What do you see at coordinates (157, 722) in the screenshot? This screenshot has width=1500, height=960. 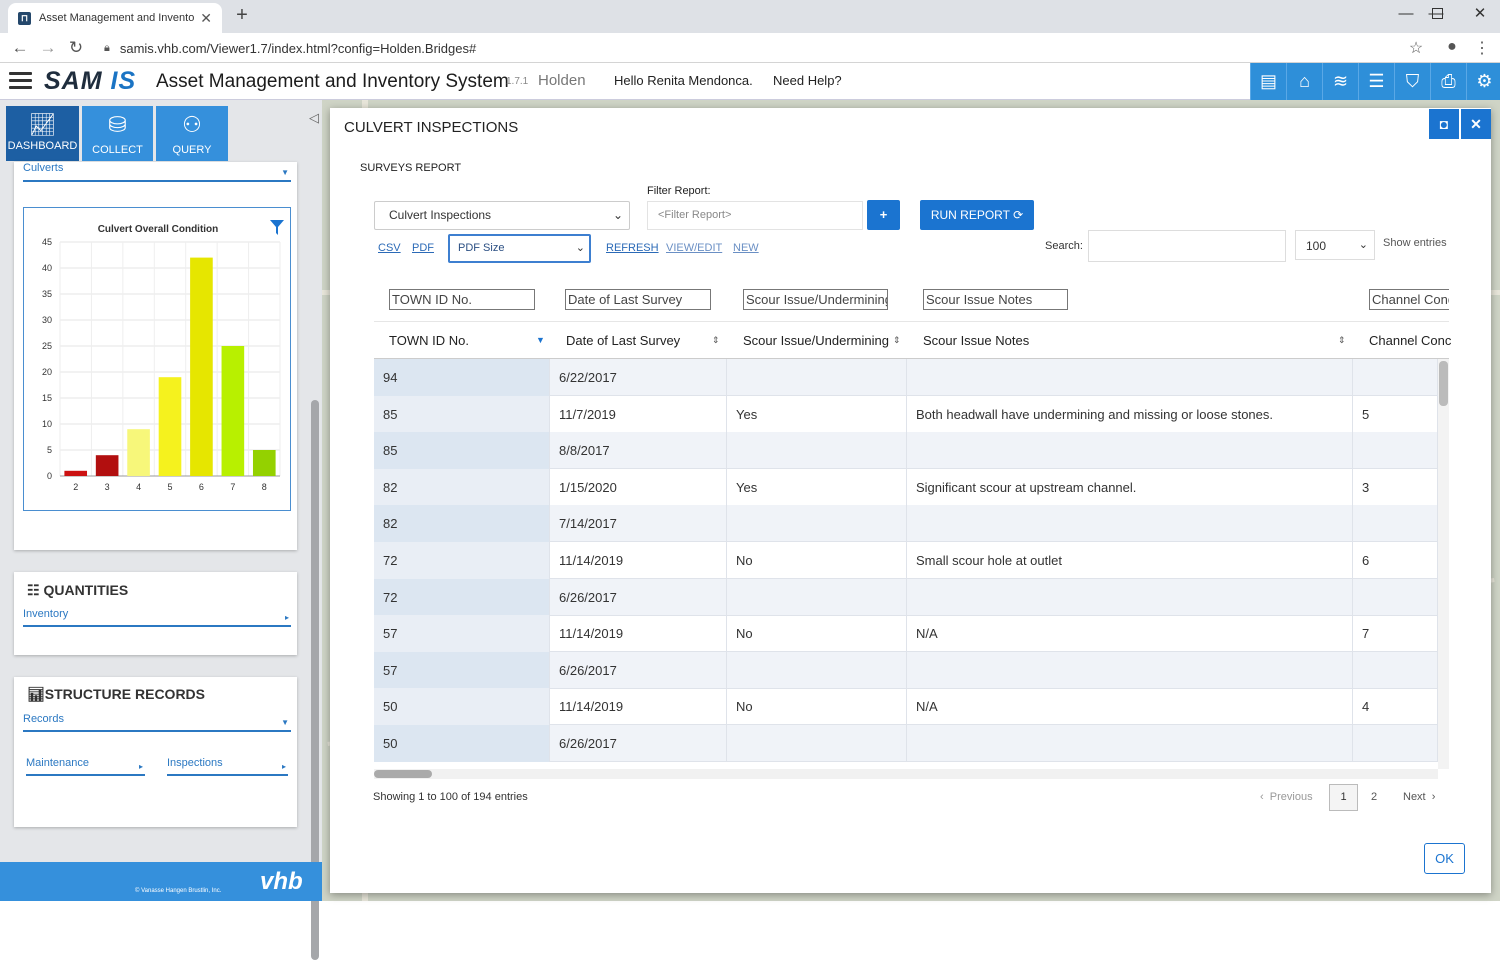 I see `records-dropdown: Records ▼` at bounding box center [157, 722].